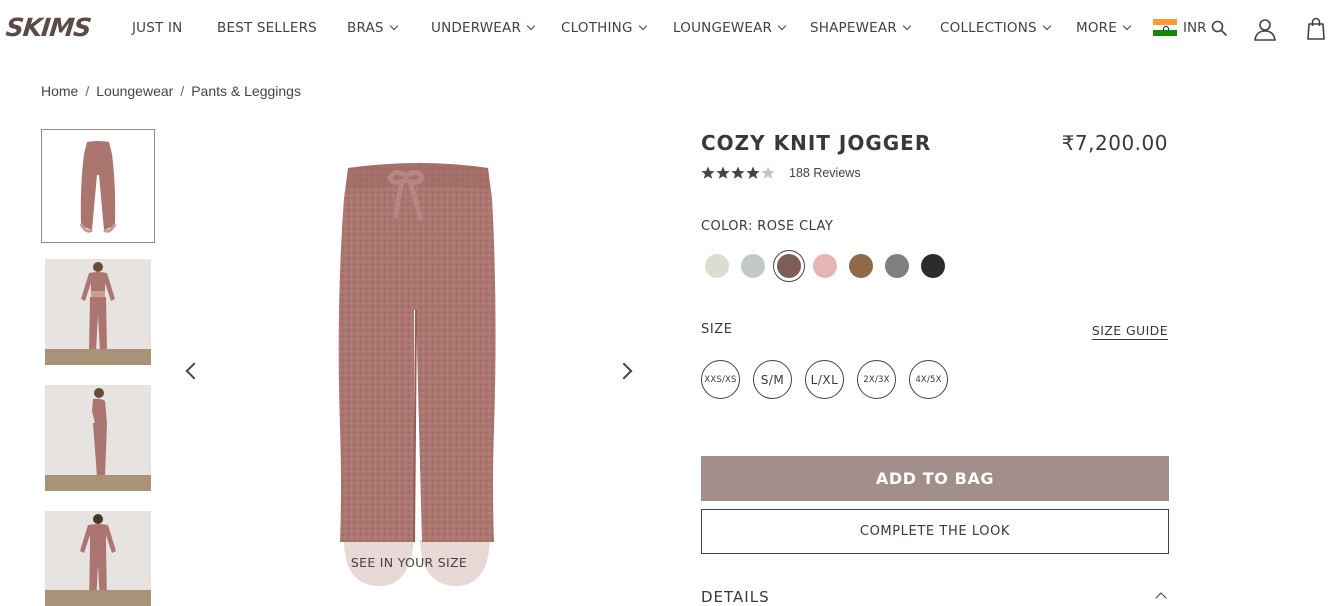 Image resolution: width=1336 pixels, height=606 pixels. Describe the element at coordinates (767, 226) in the screenshot. I see `color-label: COLOR: ROSE CLAY` at that location.